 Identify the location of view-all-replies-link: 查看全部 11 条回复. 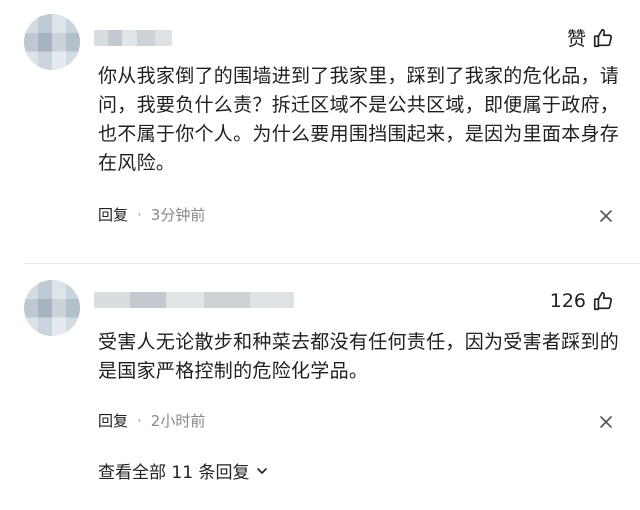
(183, 470).